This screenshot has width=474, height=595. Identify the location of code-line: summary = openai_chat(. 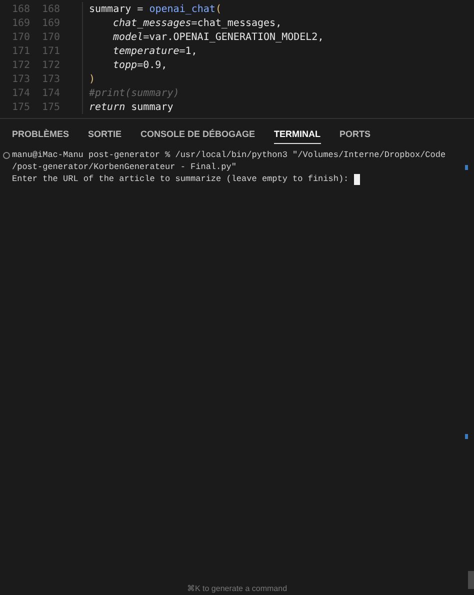
(155, 9).